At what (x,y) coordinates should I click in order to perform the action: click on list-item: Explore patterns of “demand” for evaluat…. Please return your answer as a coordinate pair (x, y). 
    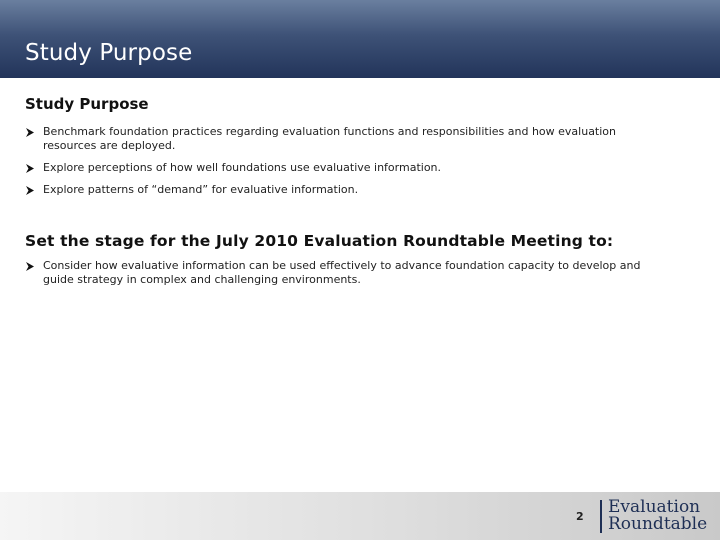
    Looking at the image, I should click on (346, 190).